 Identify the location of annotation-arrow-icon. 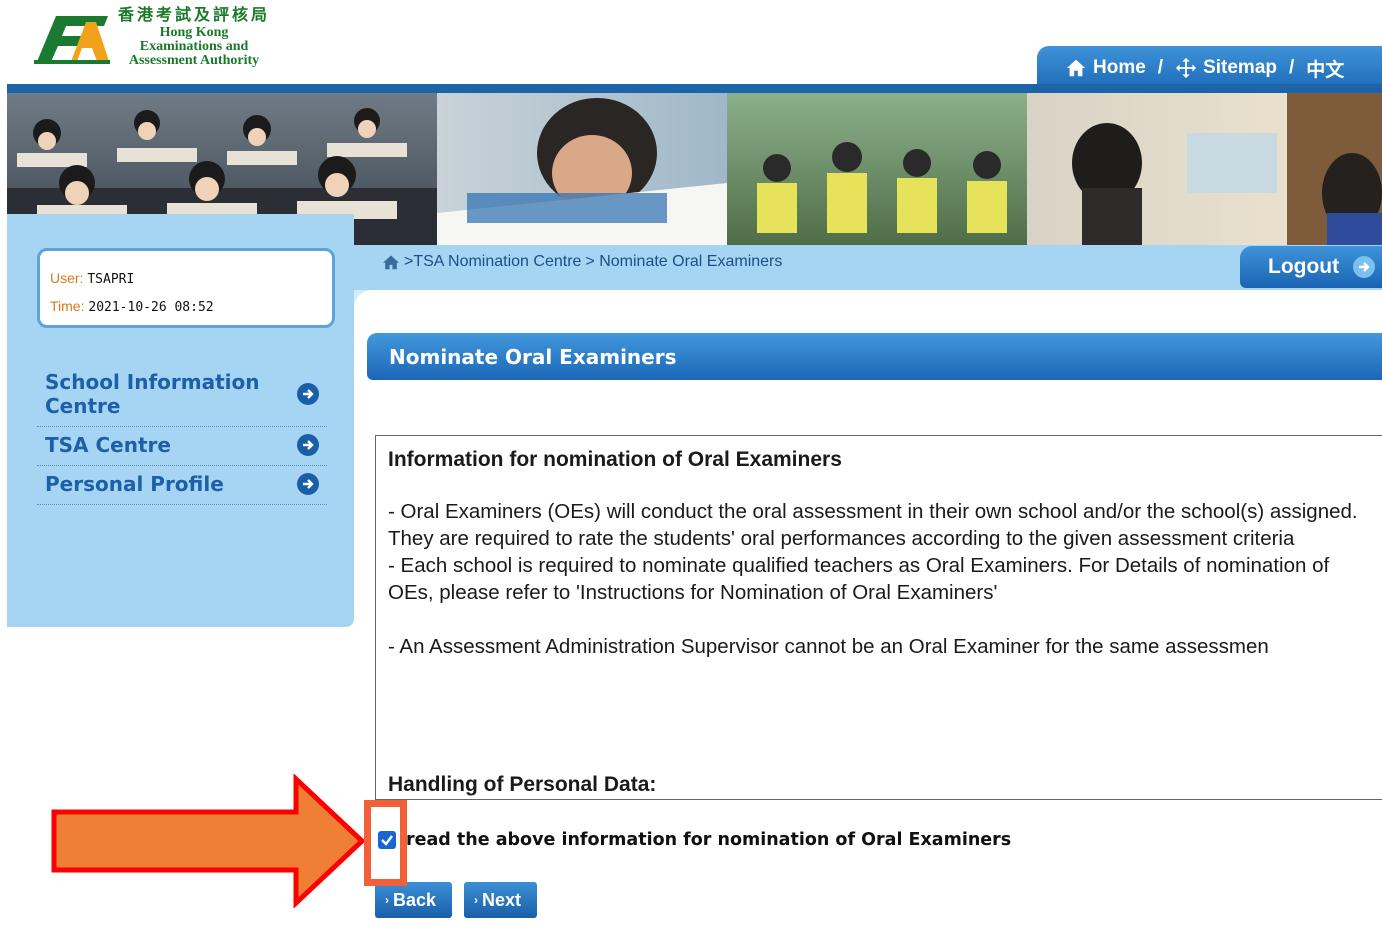
(208, 841).